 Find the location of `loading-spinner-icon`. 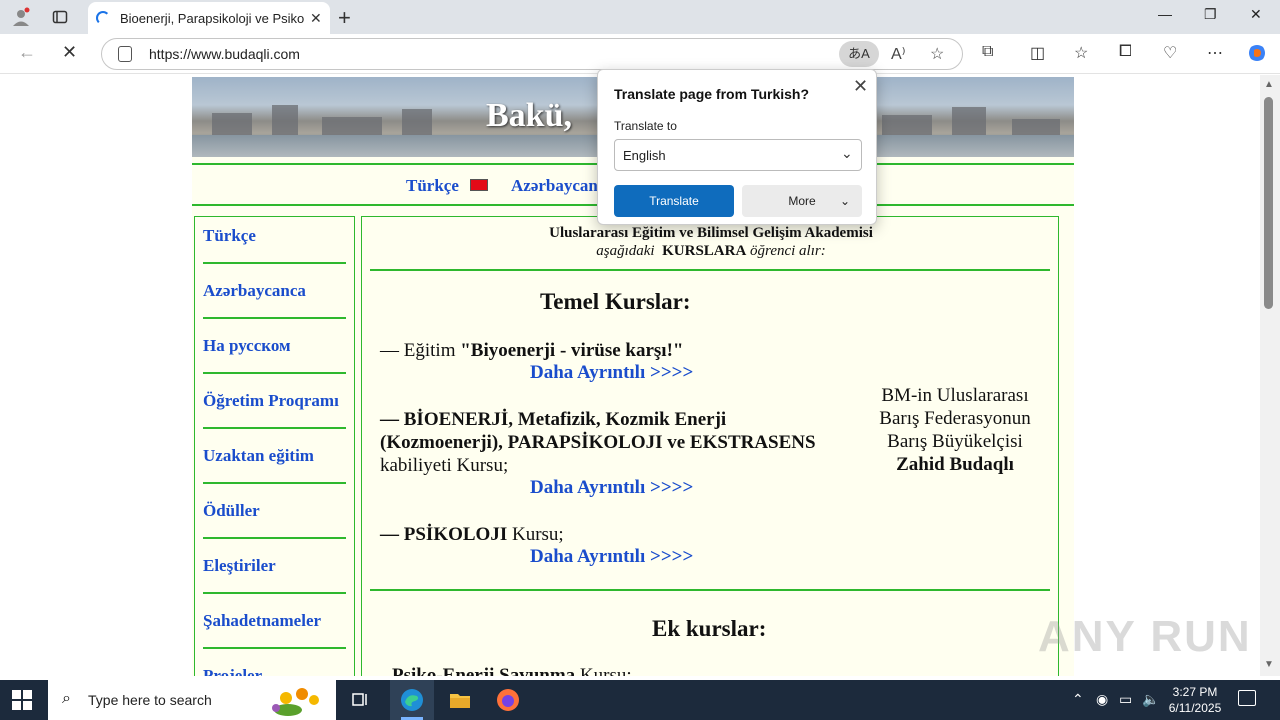

loading-spinner-icon is located at coordinates (103, 18).